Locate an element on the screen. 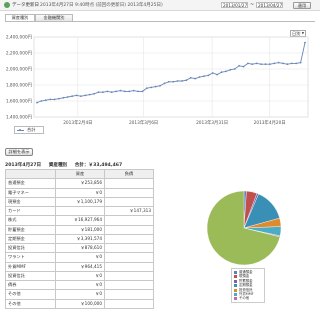 This screenshot has height=319, width=320. pie-legend: 普通預金 現預金 貯蓄預金 定期預金 投資信託 外貨MMF その他 is located at coordinates (248, 285).